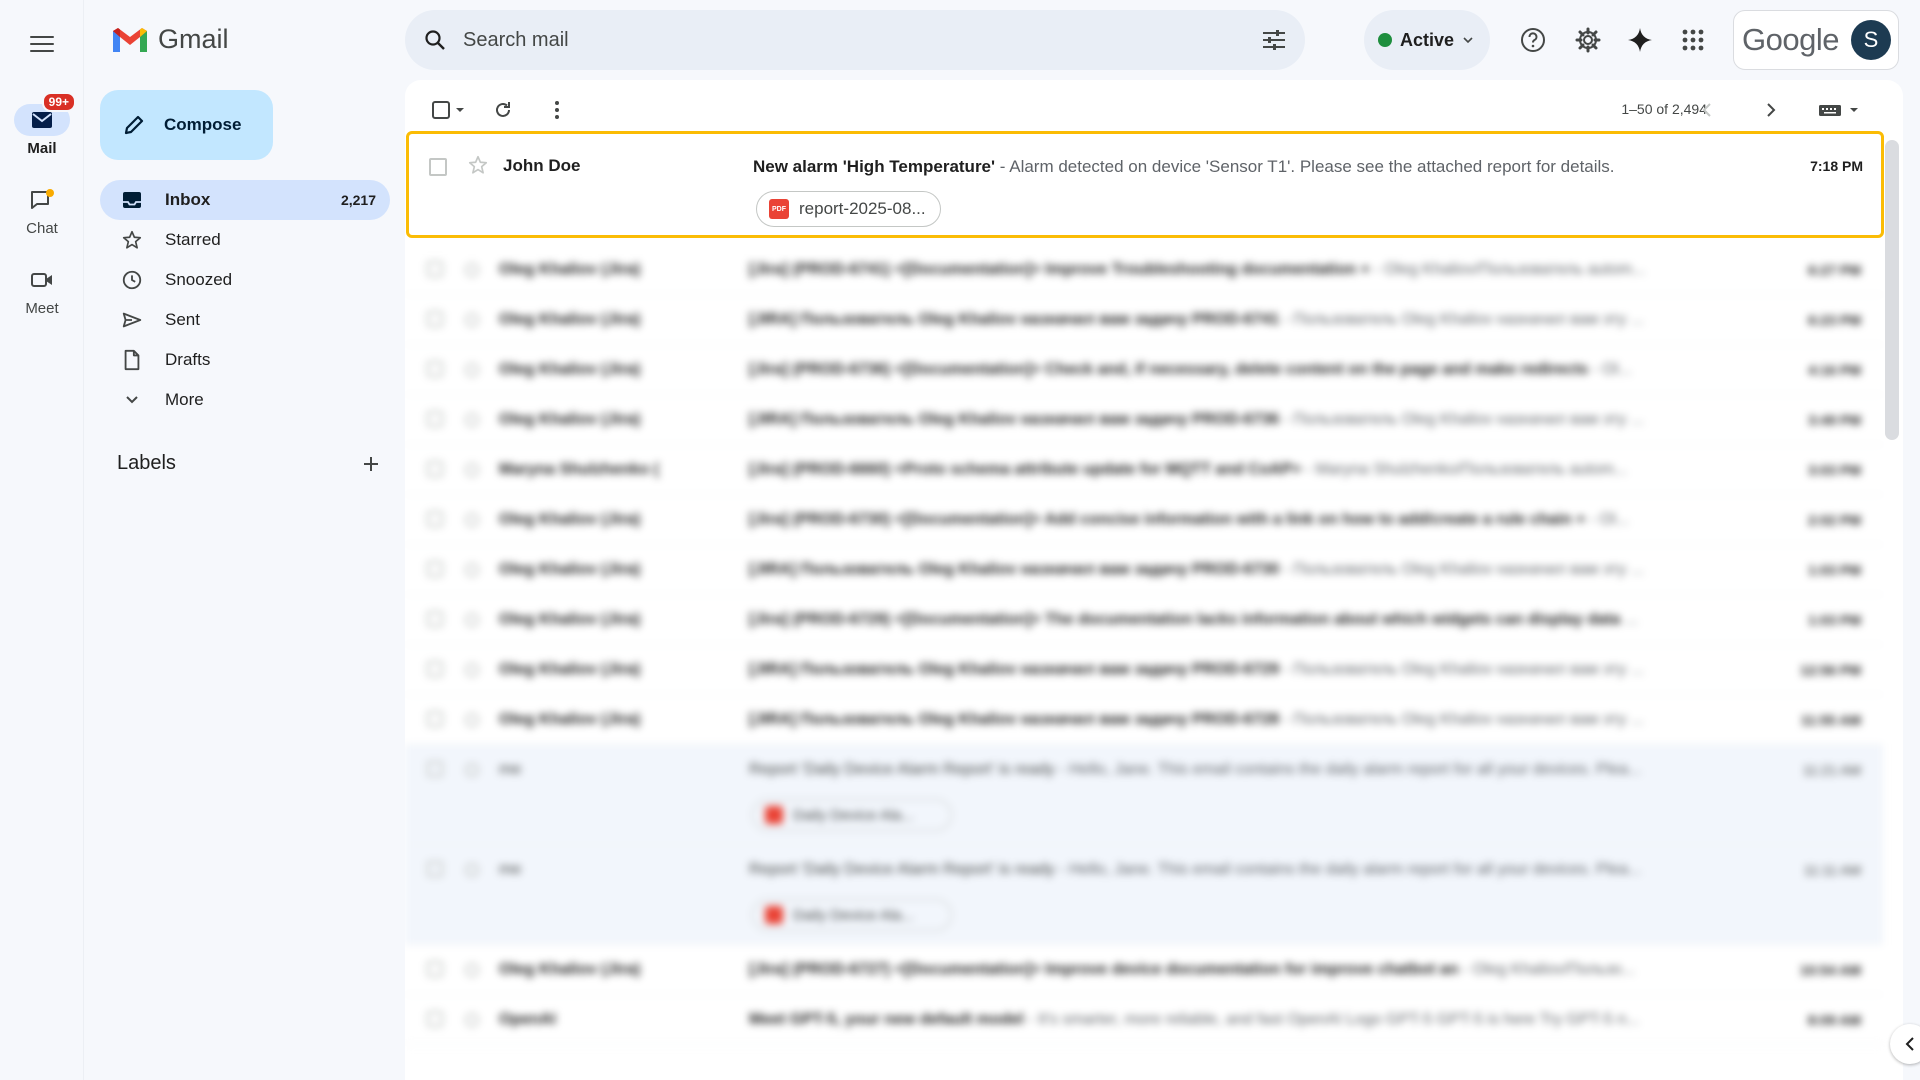 The height and width of the screenshot is (1080, 1920). Describe the element at coordinates (245, 400) in the screenshot. I see `nav-item-more: More` at that location.